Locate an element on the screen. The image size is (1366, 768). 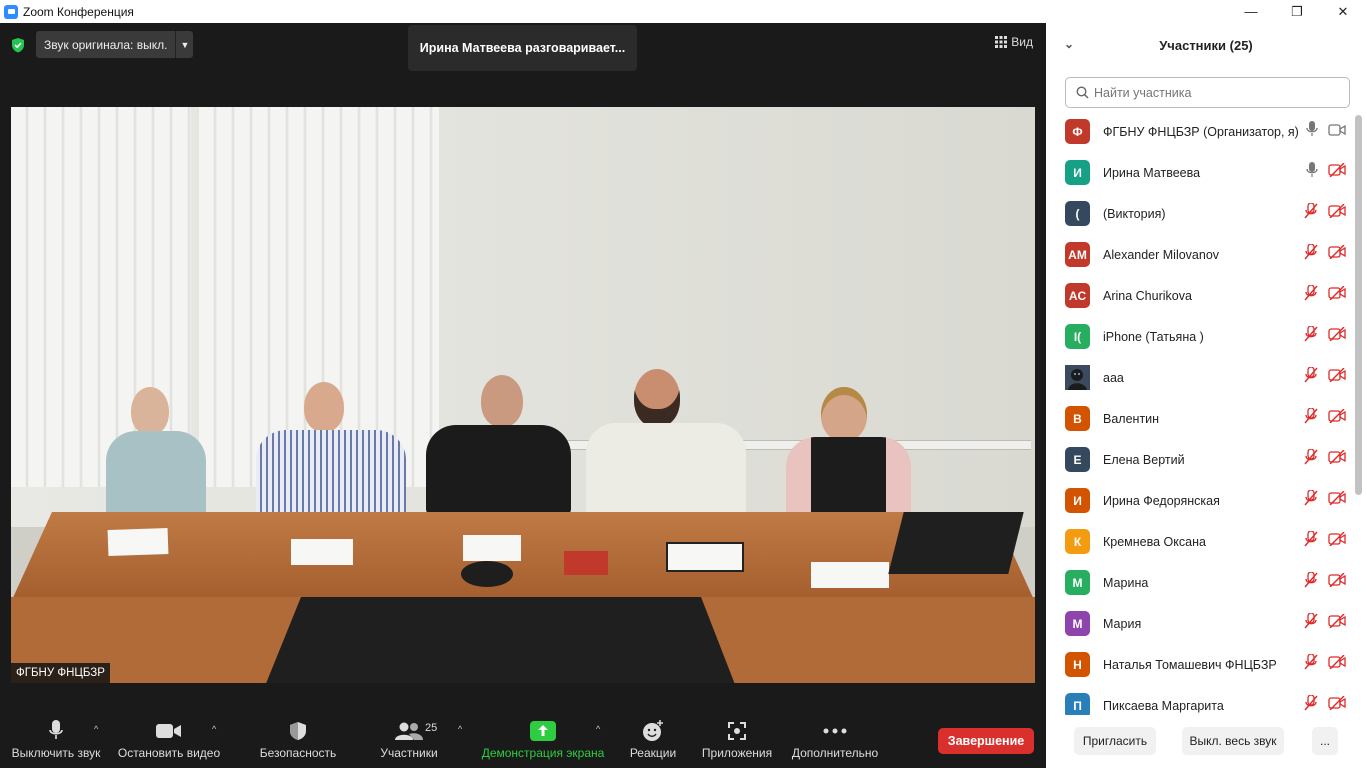
participants-scrollbar is located at coordinates (1358, 305).